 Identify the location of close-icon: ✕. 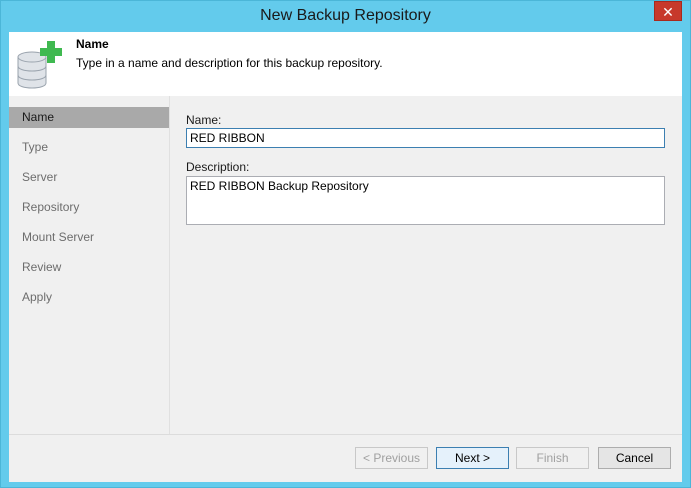
(668, 12).